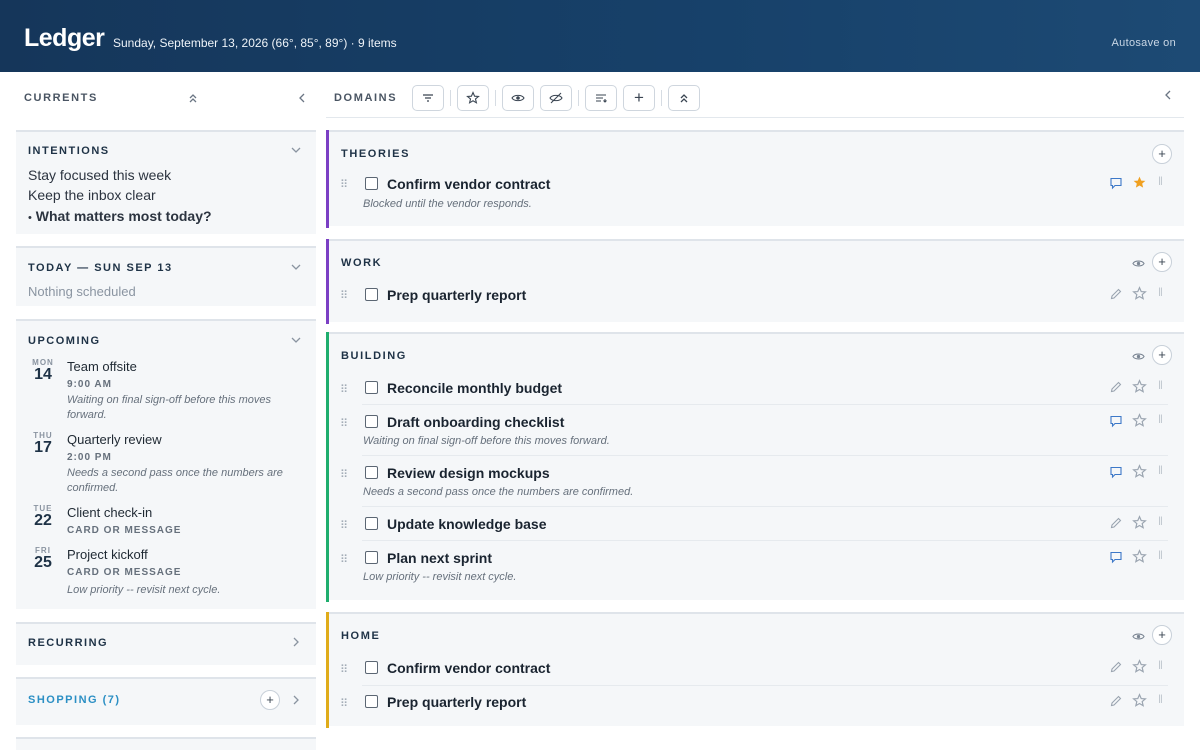  Describe the element at coordinates (439, 558) in the screenshot. I see `task-title: Plan next sprint` at that location.